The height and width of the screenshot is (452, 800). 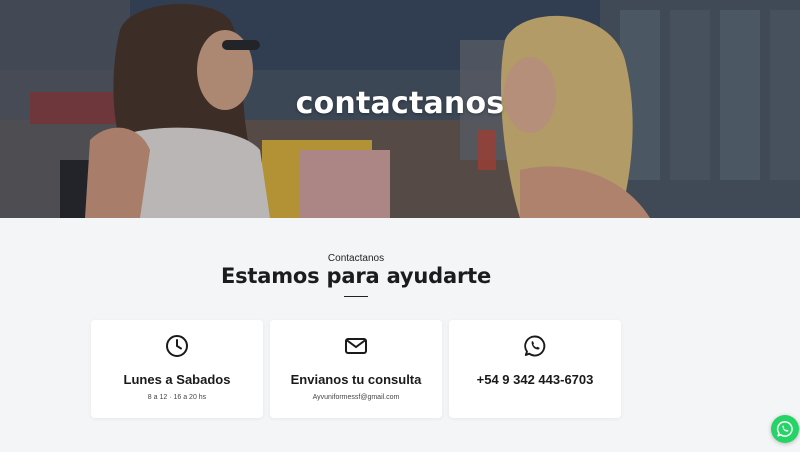 What do you see at coordinates (356, 276) in the screenshot?
I see `section-heading: Estamos para ayudarte` at bounding box center [356, 276].